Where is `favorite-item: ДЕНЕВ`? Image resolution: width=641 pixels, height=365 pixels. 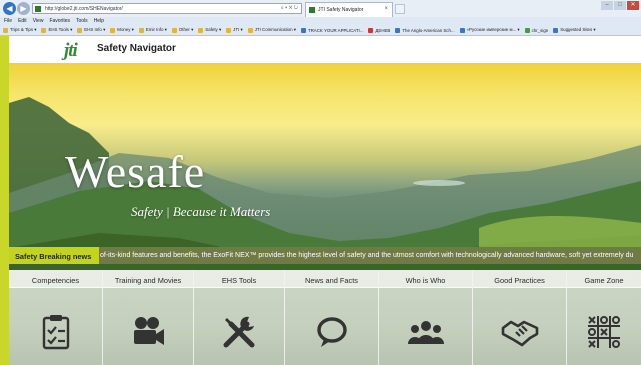
favorite-item: ДЕНЕВ is located at coordinates (379, 30).